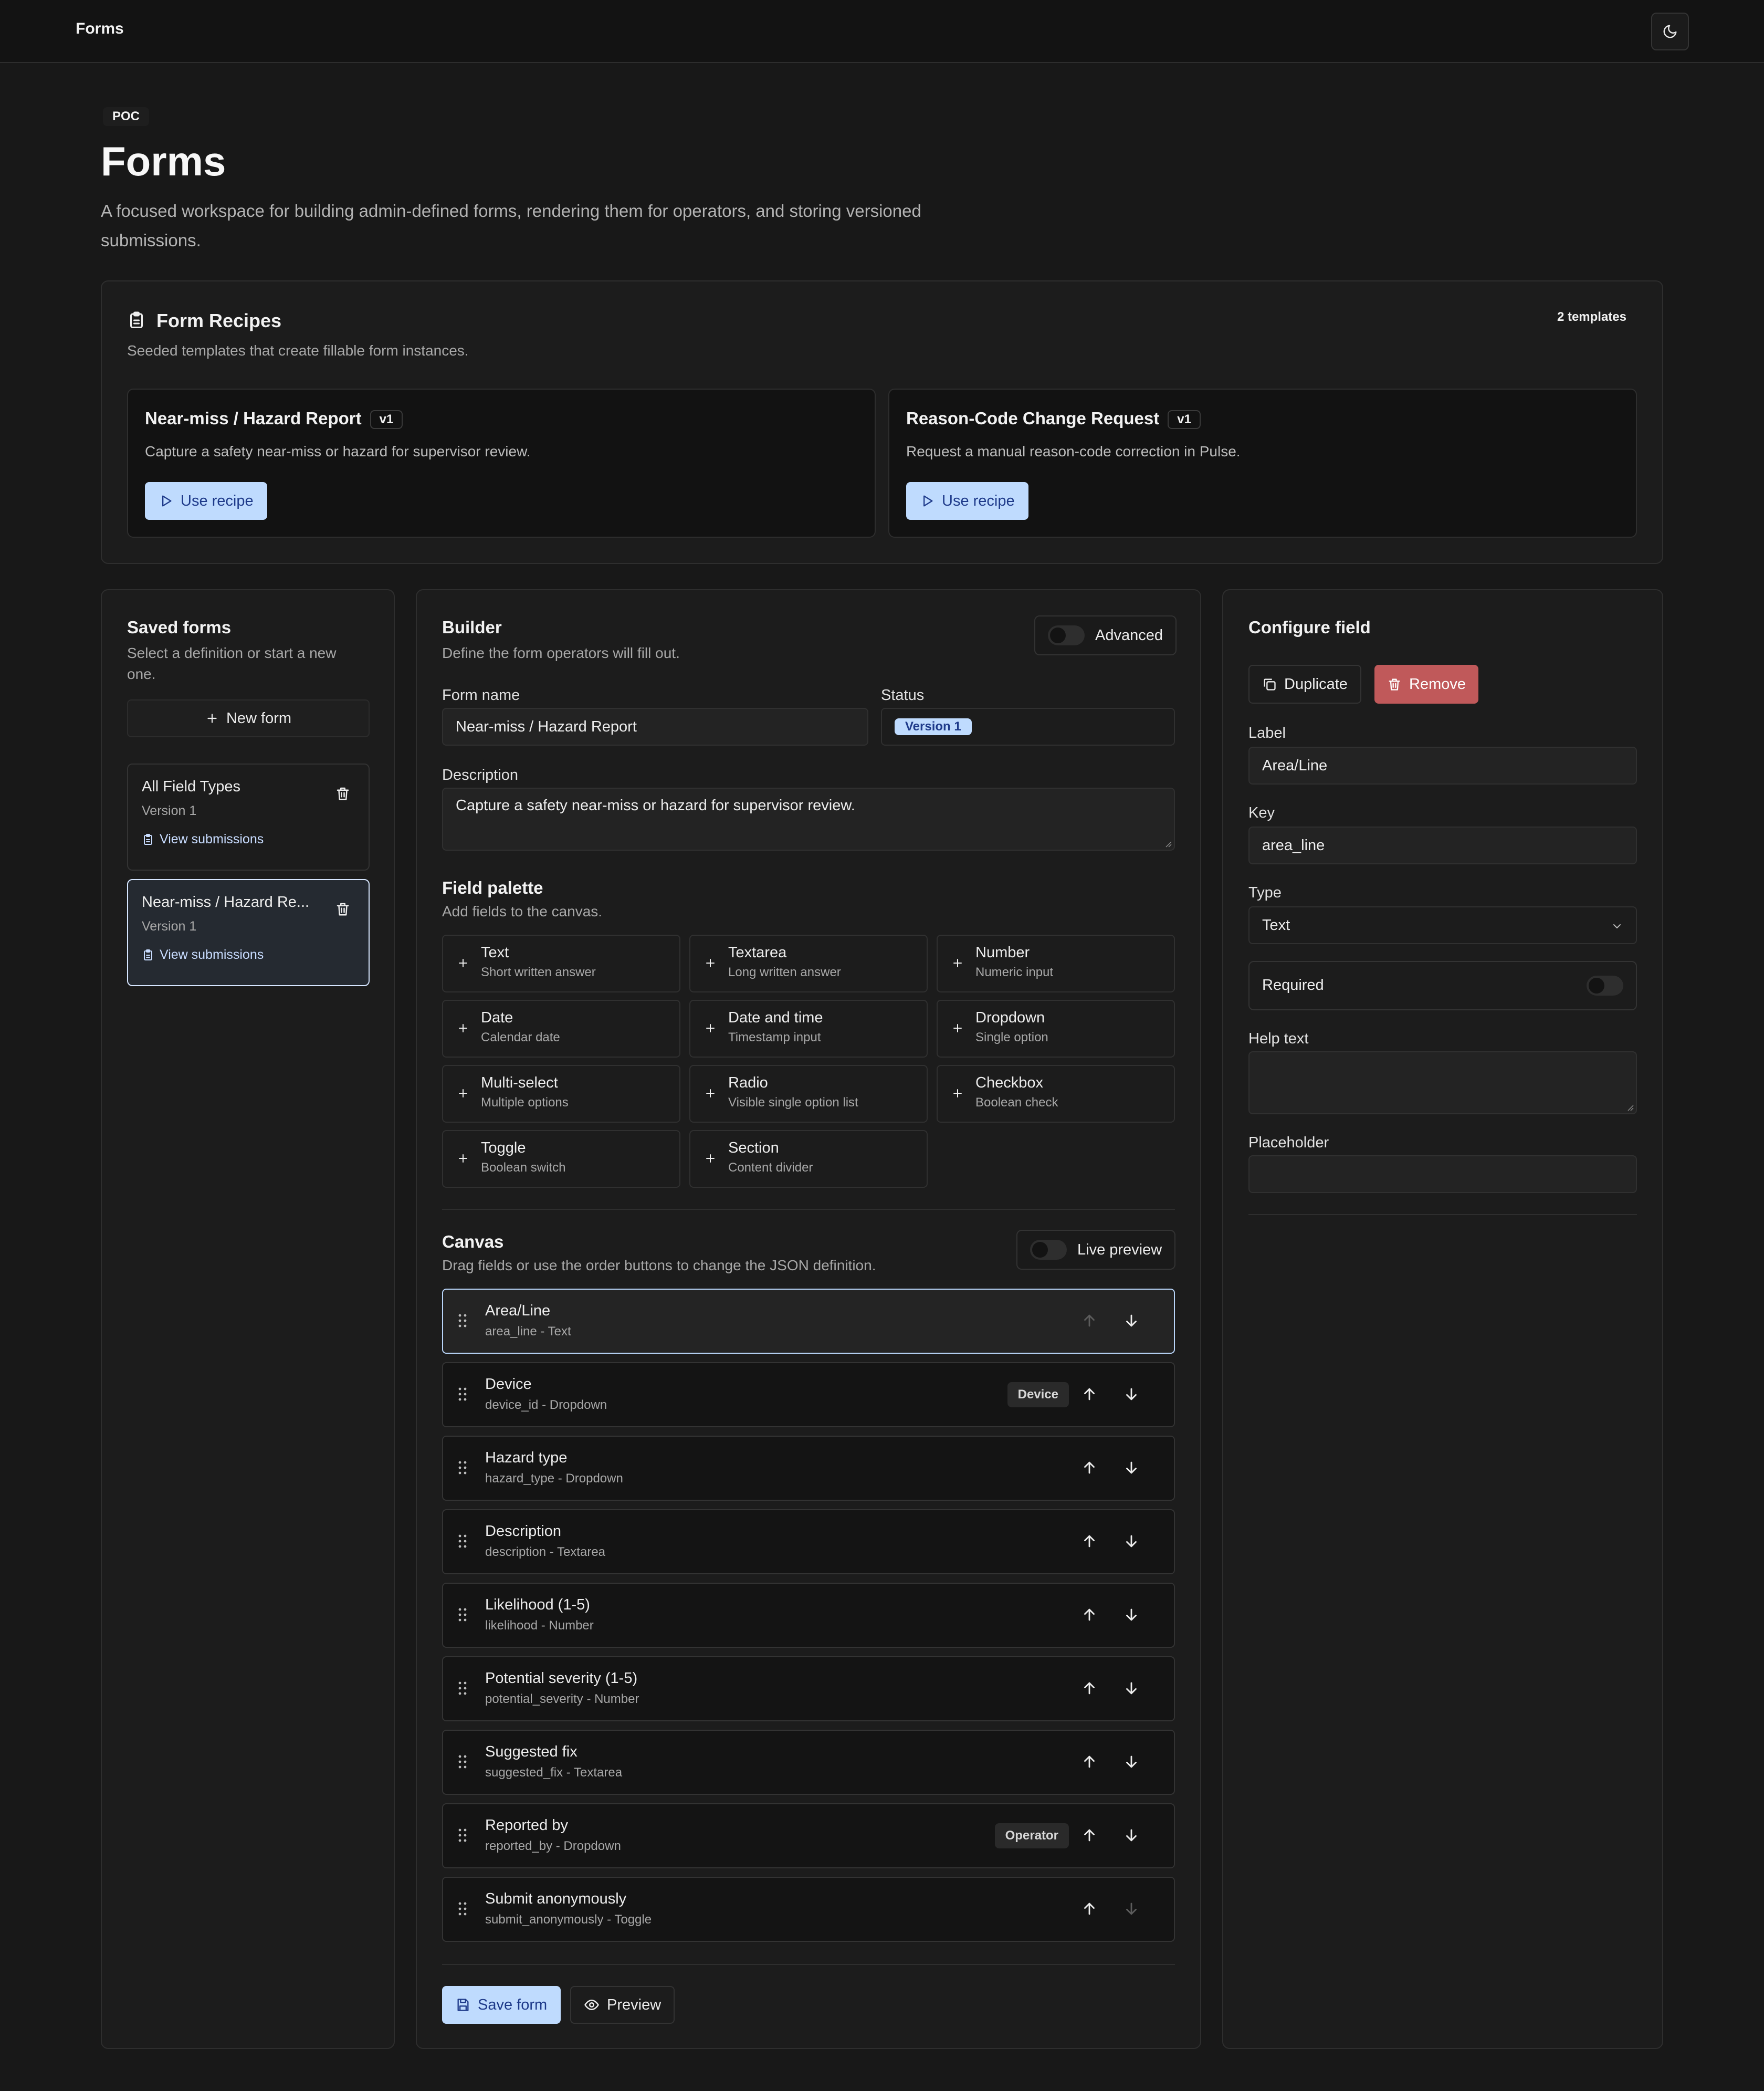 Image resolution: width=1764 pixels, height=2091 pixels. I want to click on help-text-textarea, so click(1442, 1082).